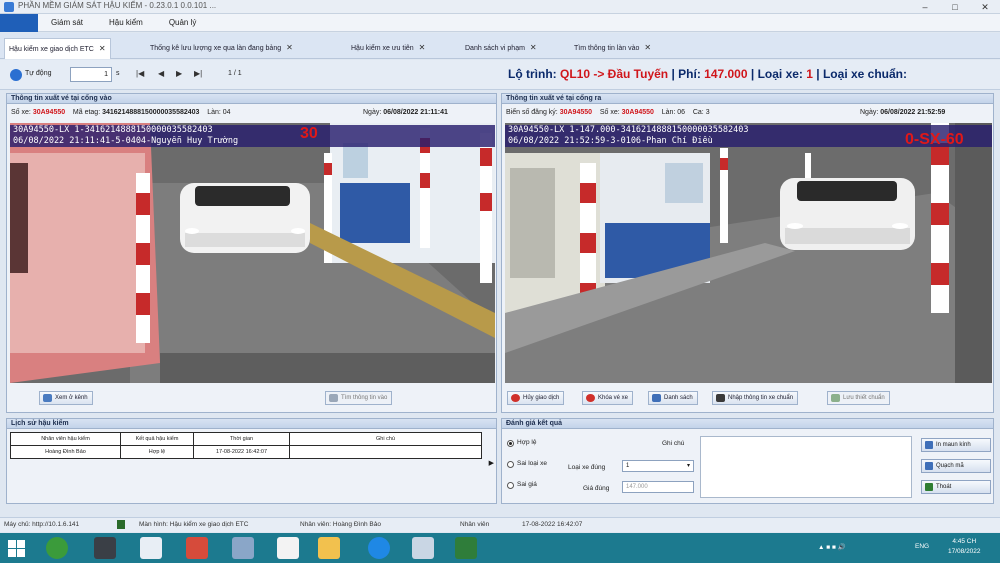 The height and width of the screenshot is (563, 1000). What do you see at coordinates (221, 48) in the screenshot?
I see `tab-traffic-stats: Thống kê lưu lượng xe qua làn đang bảng ✕` at bounding box center [221, 48].